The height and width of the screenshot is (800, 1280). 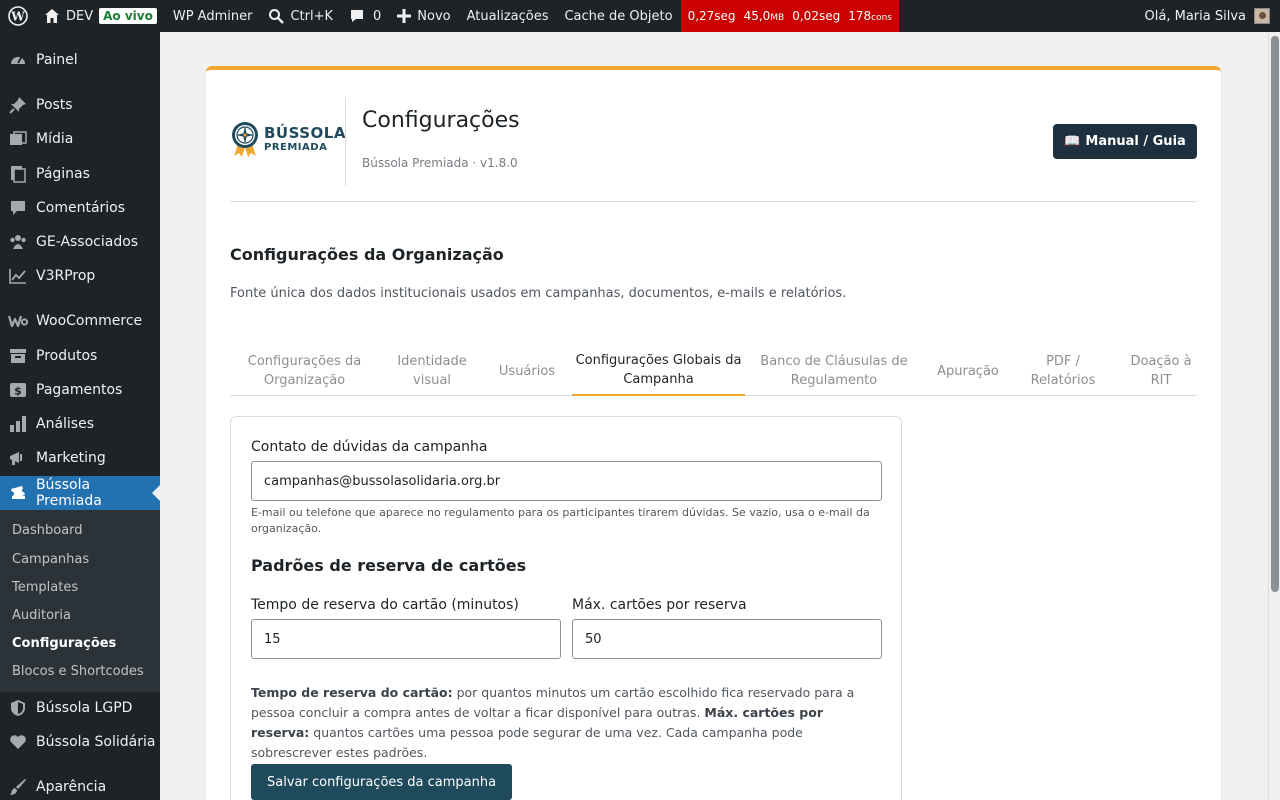 I want to click on tab-apuracao: Apuração, so click(x=968, y=371).